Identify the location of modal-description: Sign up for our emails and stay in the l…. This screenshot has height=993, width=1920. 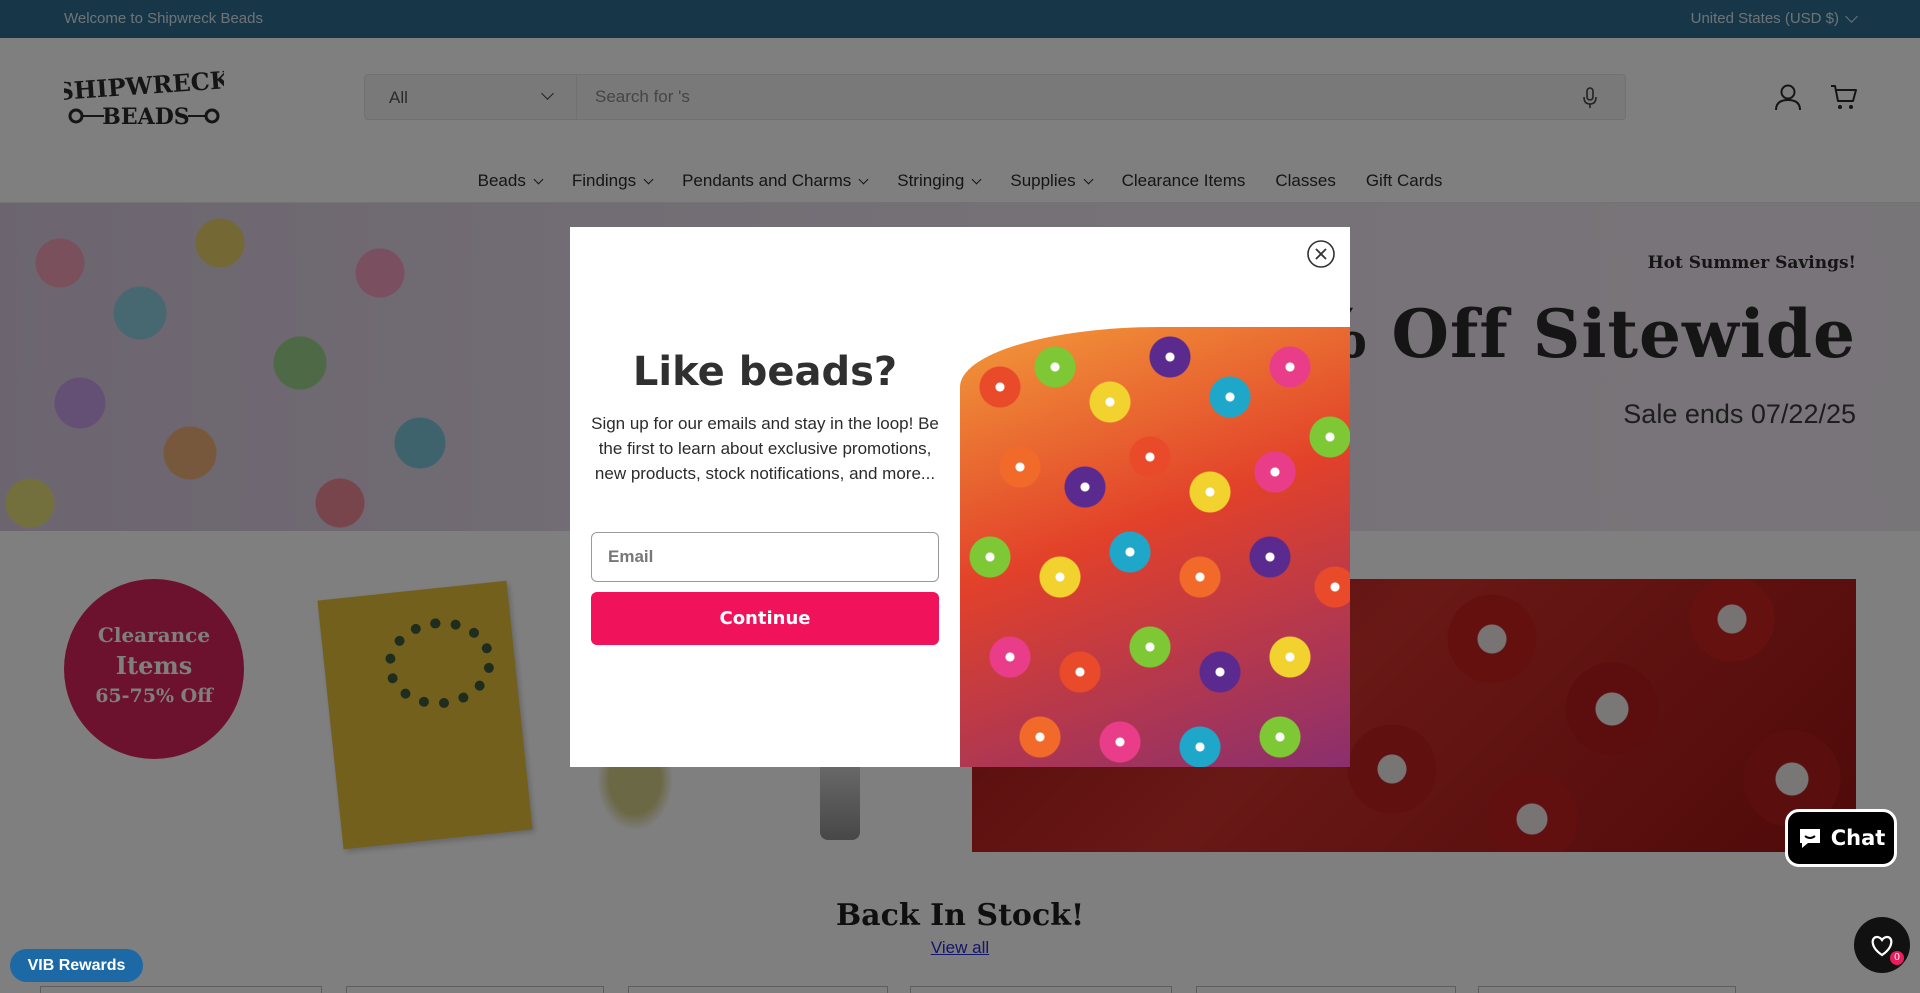
(765, 448).